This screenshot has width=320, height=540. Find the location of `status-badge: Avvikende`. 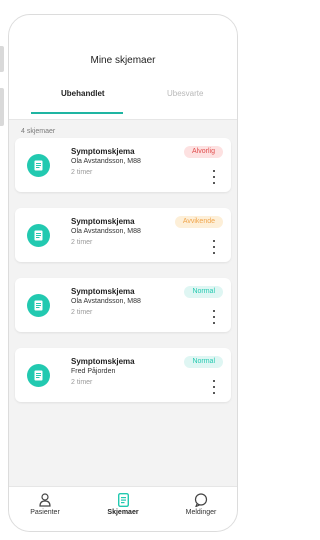

status-badge: Avvikende is located at coordinates (198, 222).